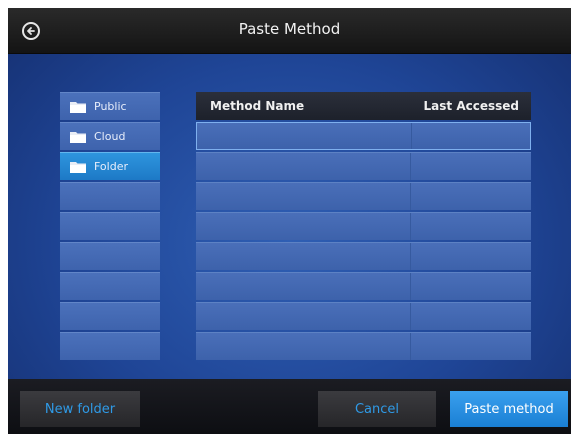  I want to click on column-header-last-accessed: Last Accessed, so click(471, 106).